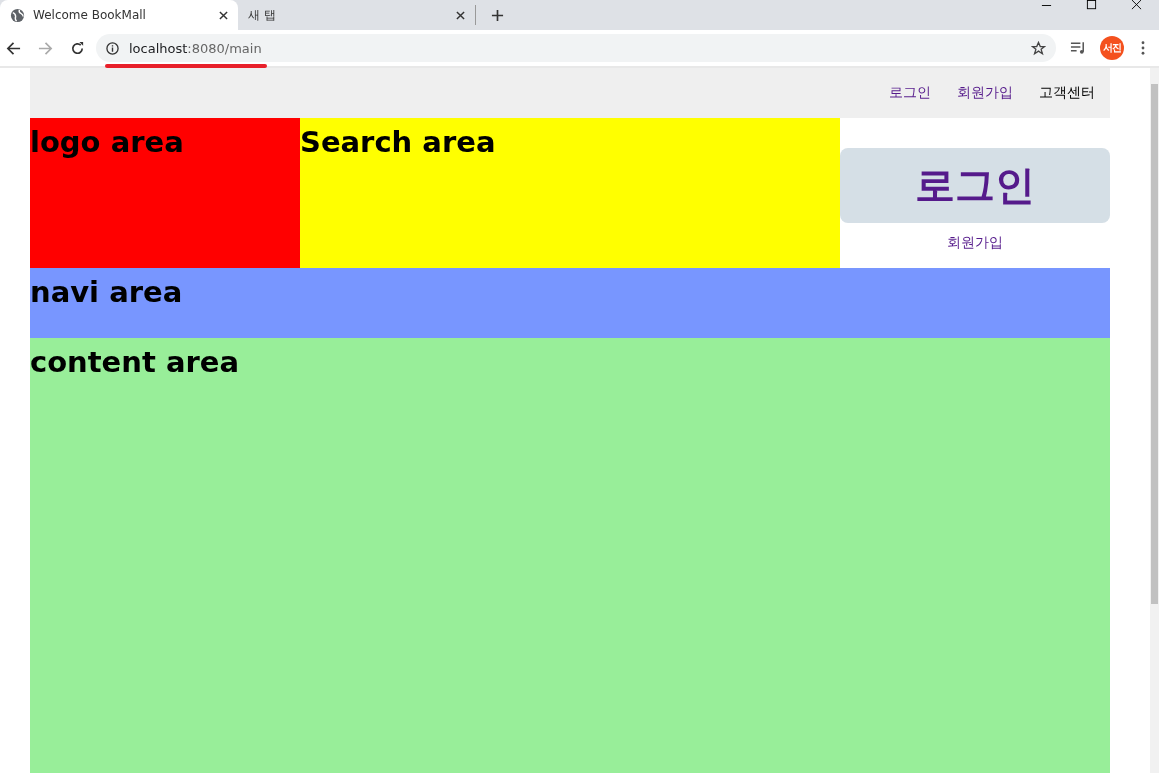 This screenshot has width=1159, height=773. What do you see at coordinates (1091, 5) in the screenshot?
I see `maximize-icon` at bounding box center [1091, 5].